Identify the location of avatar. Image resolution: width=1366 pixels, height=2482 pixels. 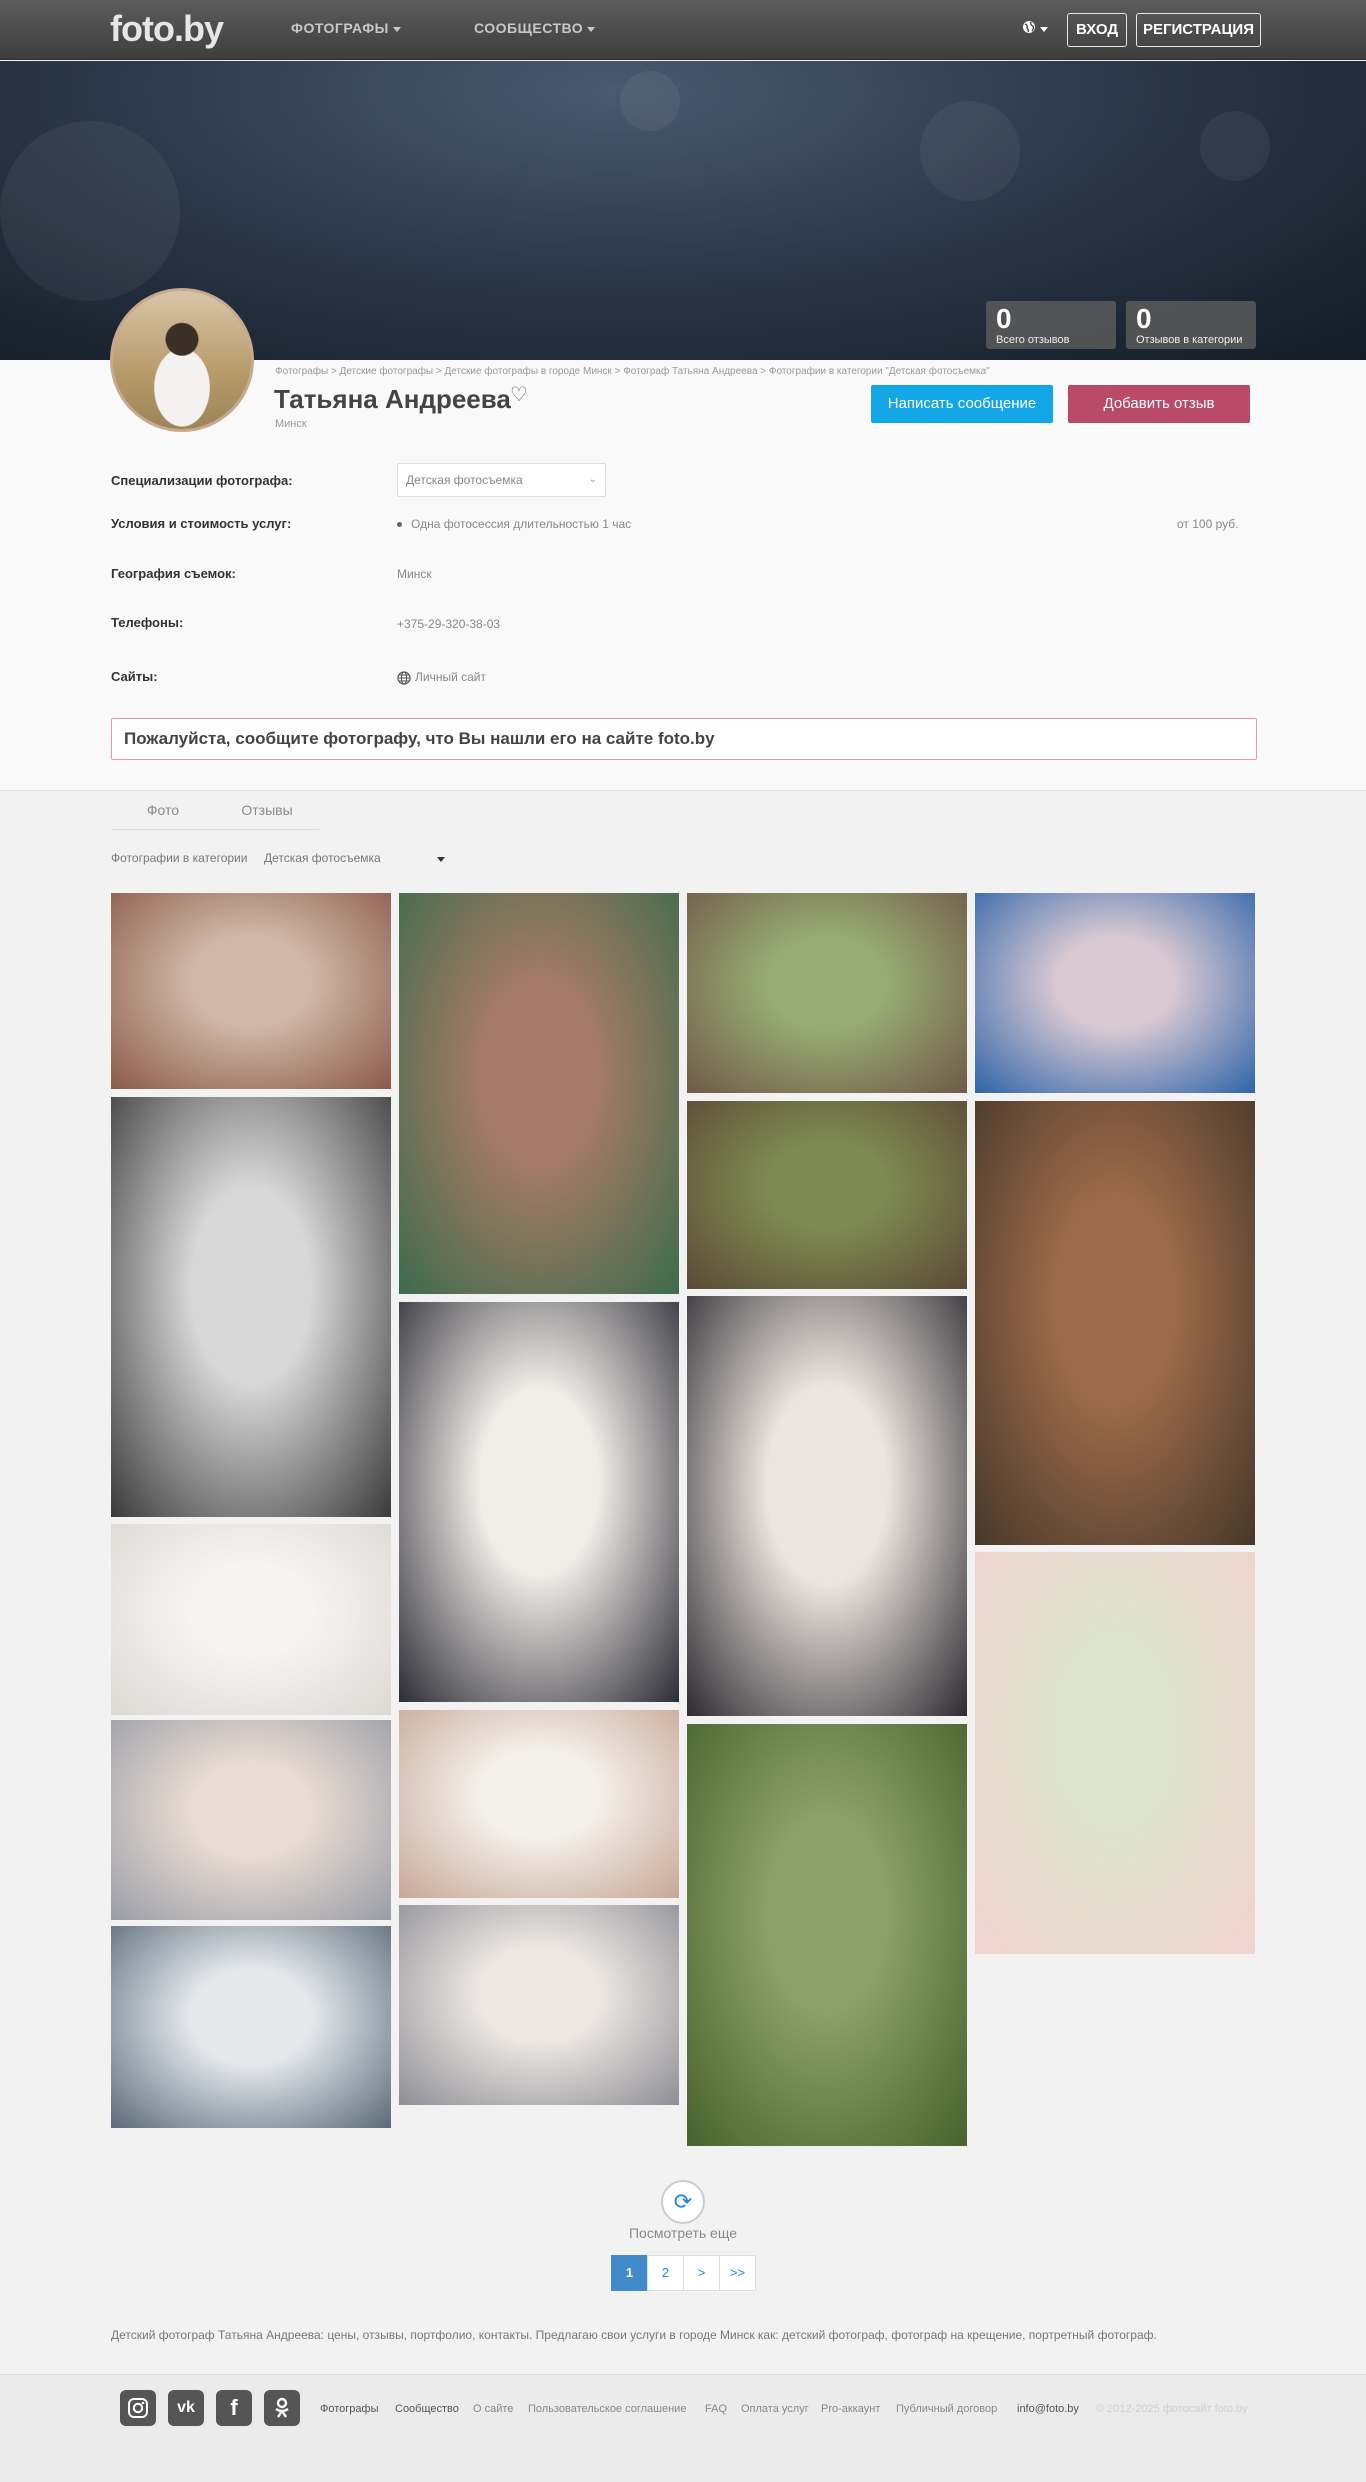
(182, 360).